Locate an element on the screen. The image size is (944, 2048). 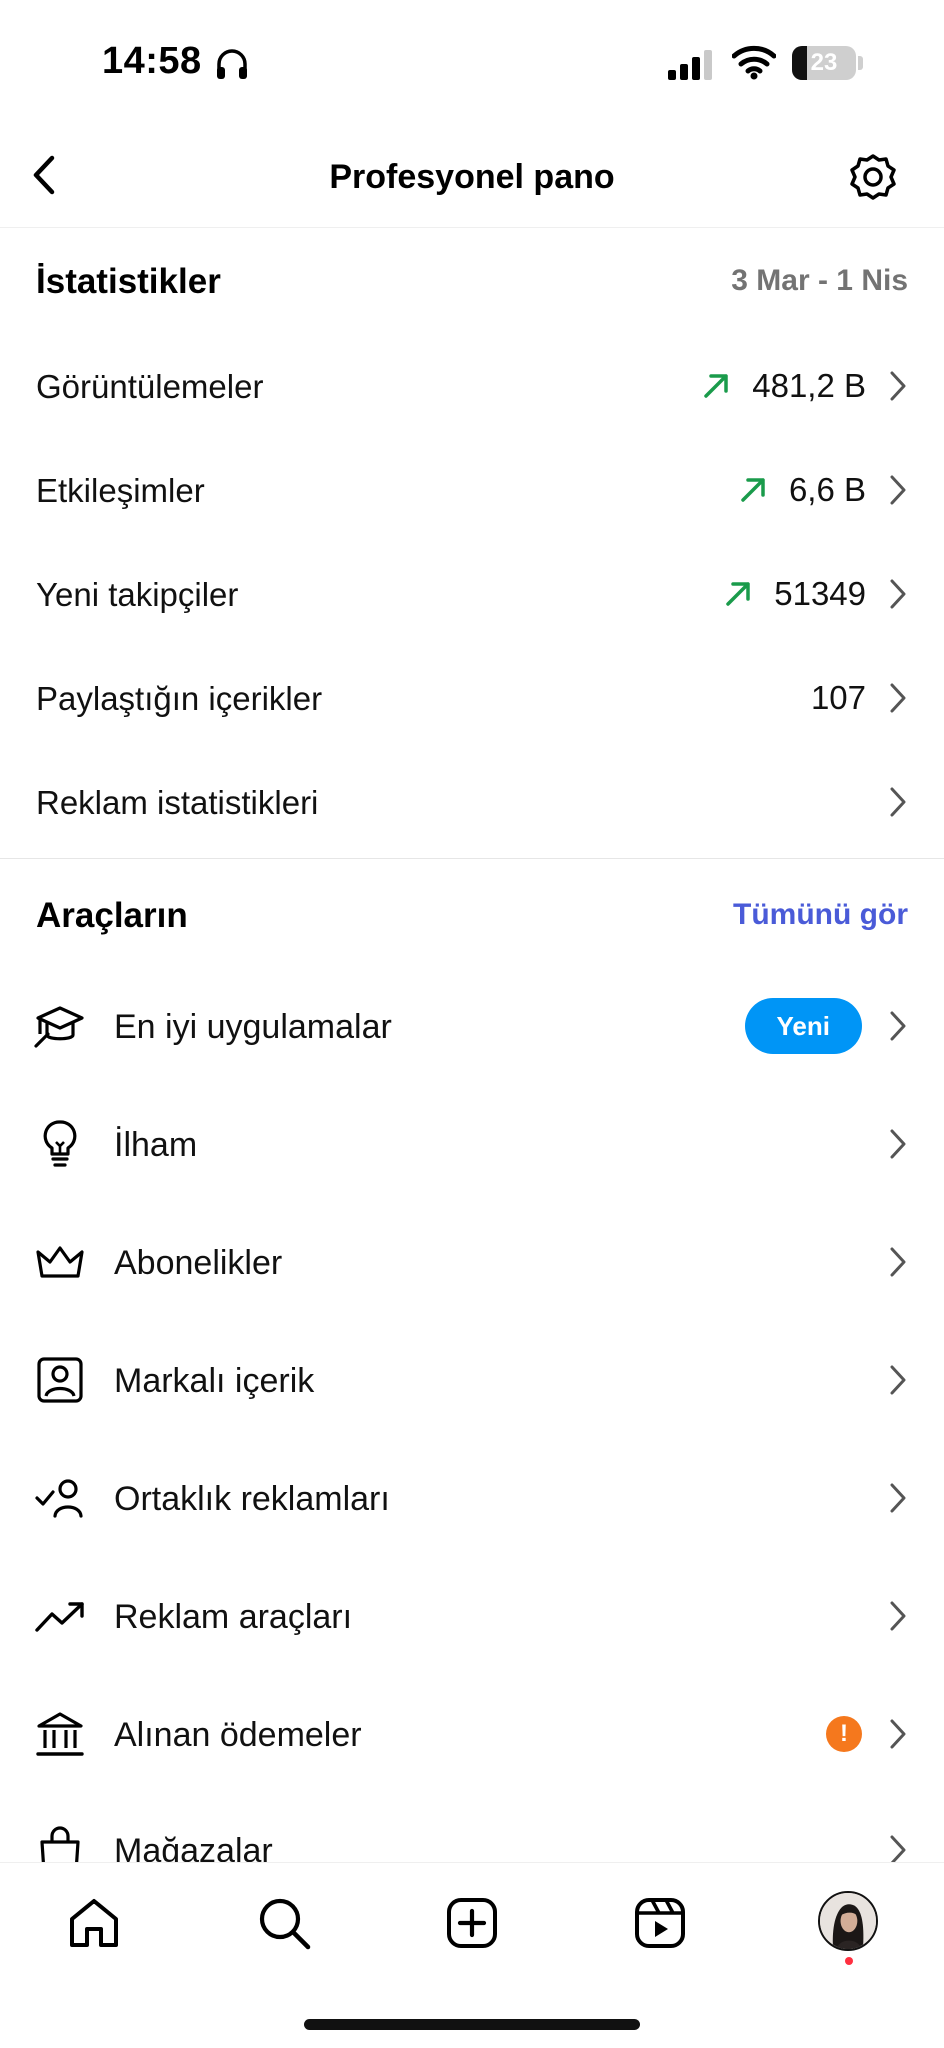
reels-icon is located at coordinates (660, 1923).